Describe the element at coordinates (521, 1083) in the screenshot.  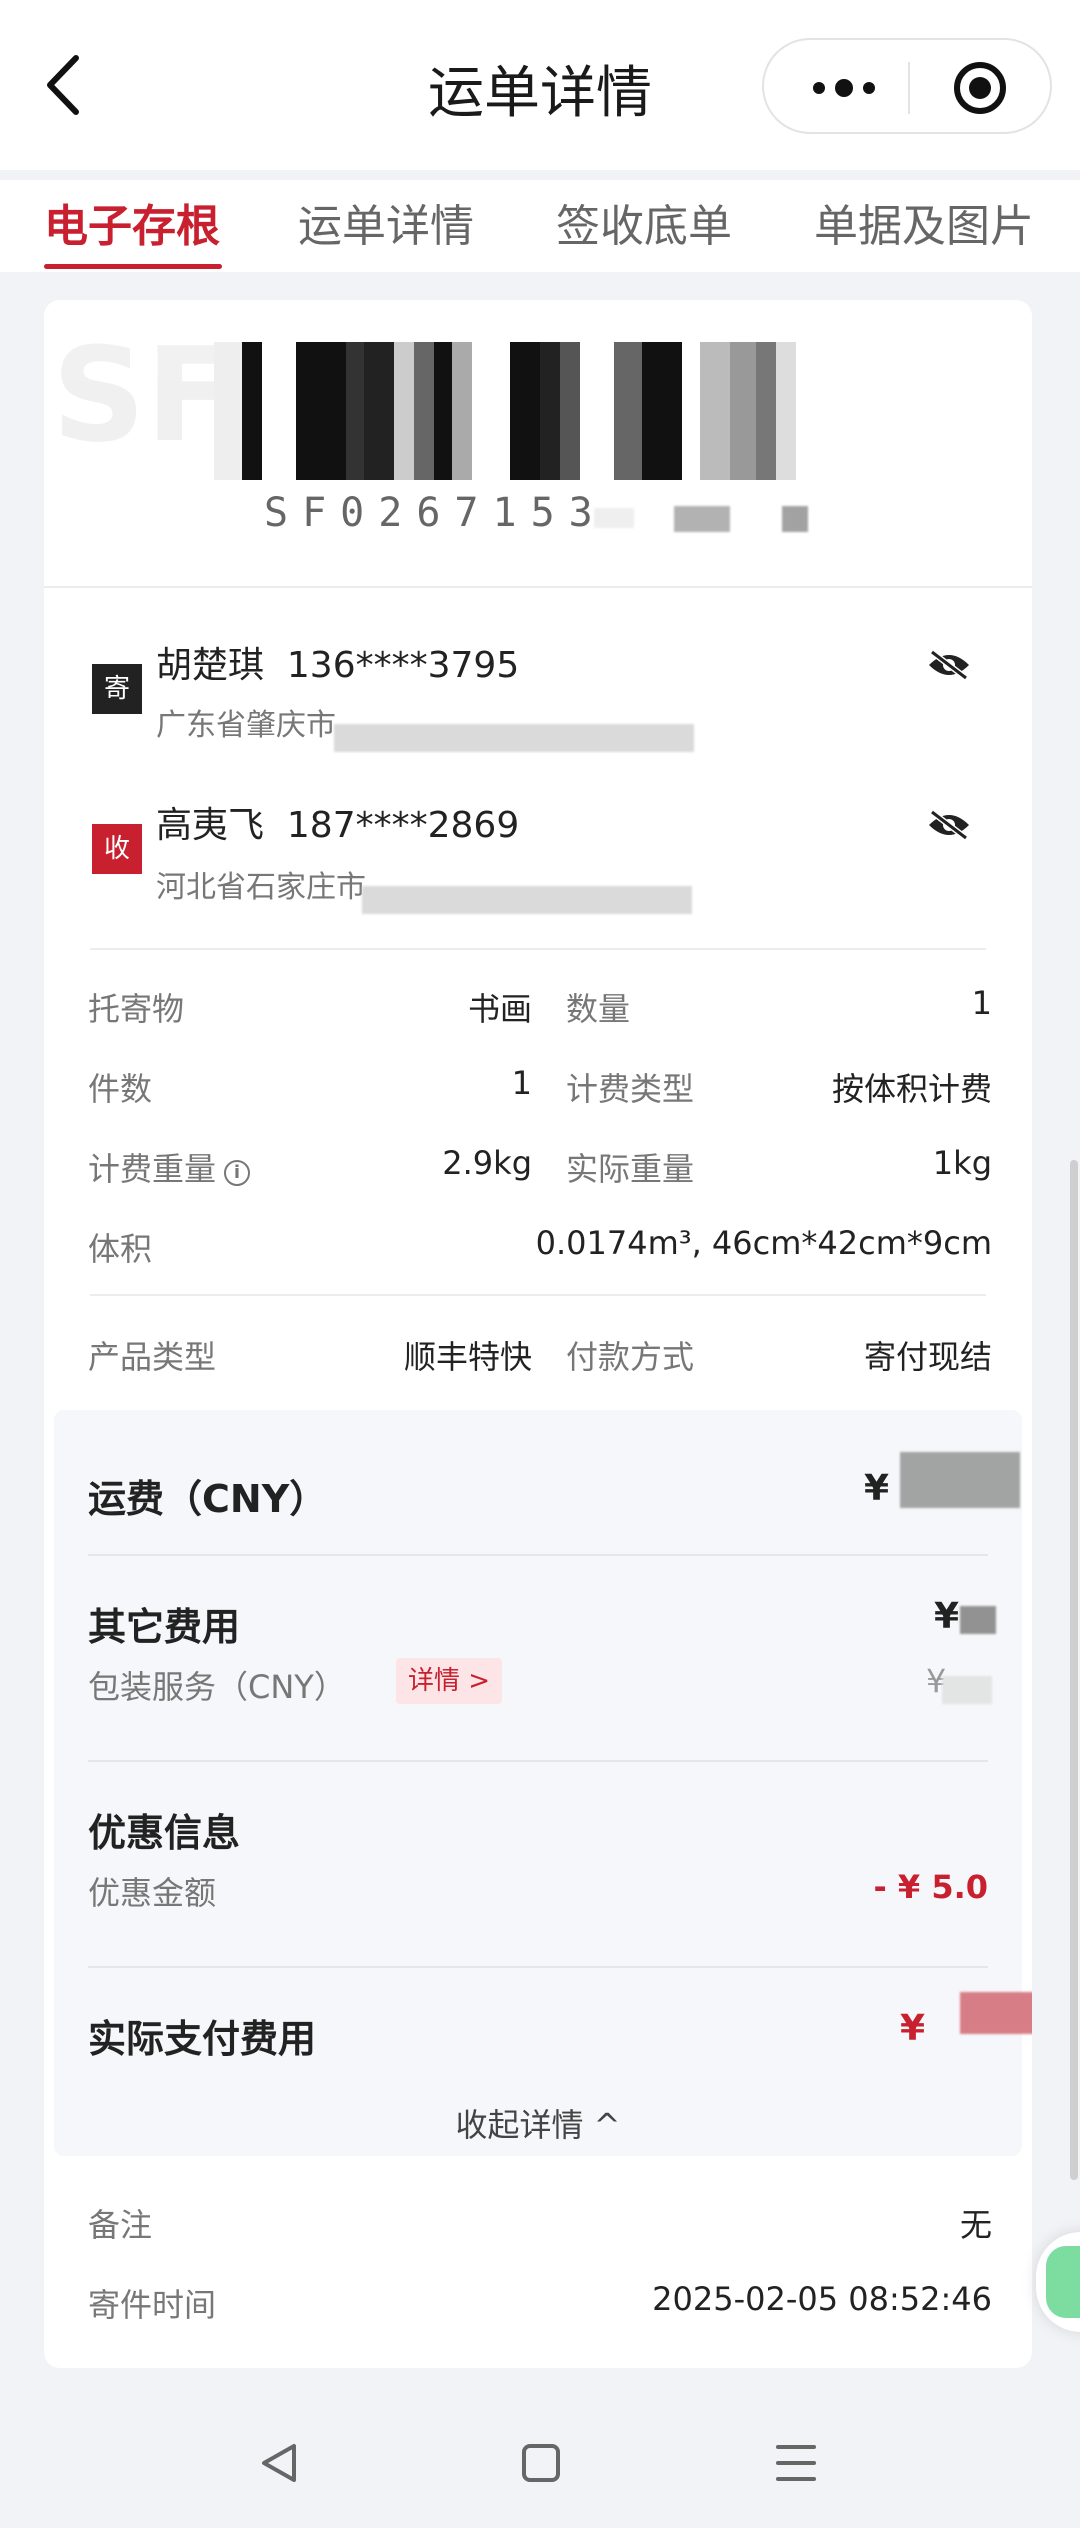
I see `pieces-value: 1` at that location.